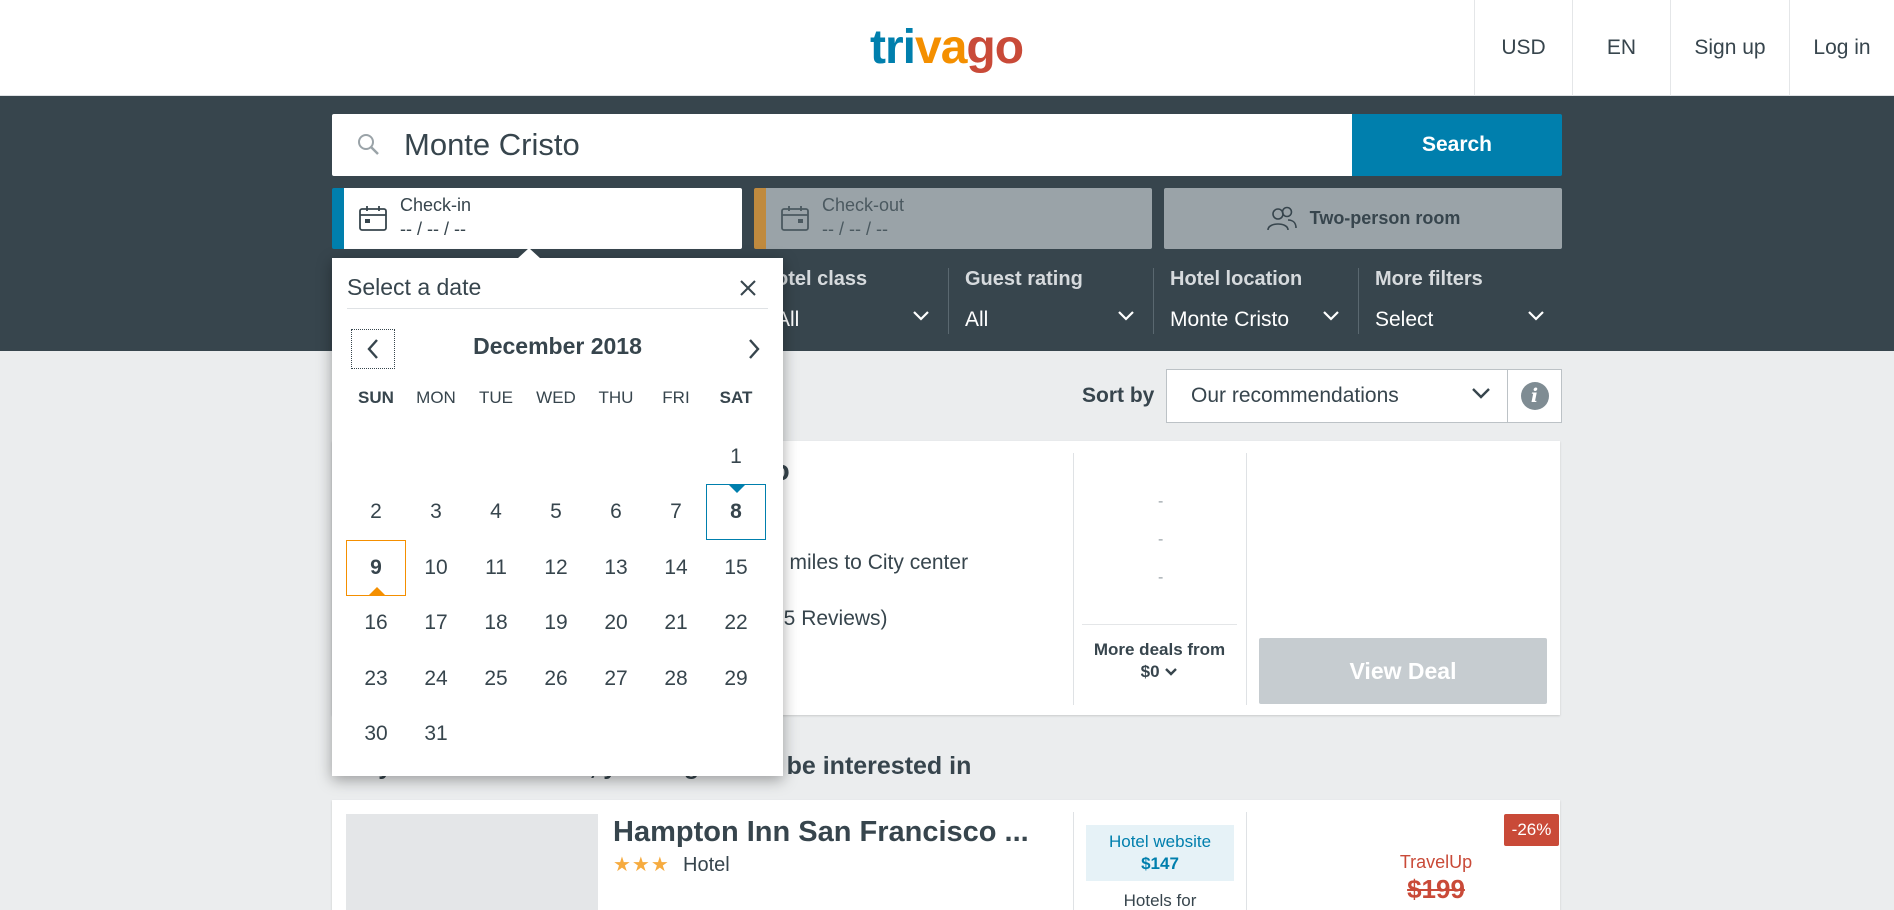 This screenshot has height=910, width=1894. I want to click on weekday-label: MON, so click(436, 397).